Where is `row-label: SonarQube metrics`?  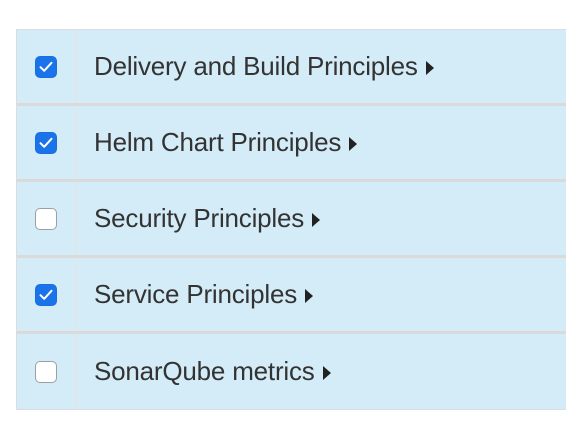
row-label: SonarQube metrics is located at coordinates (204, 371).